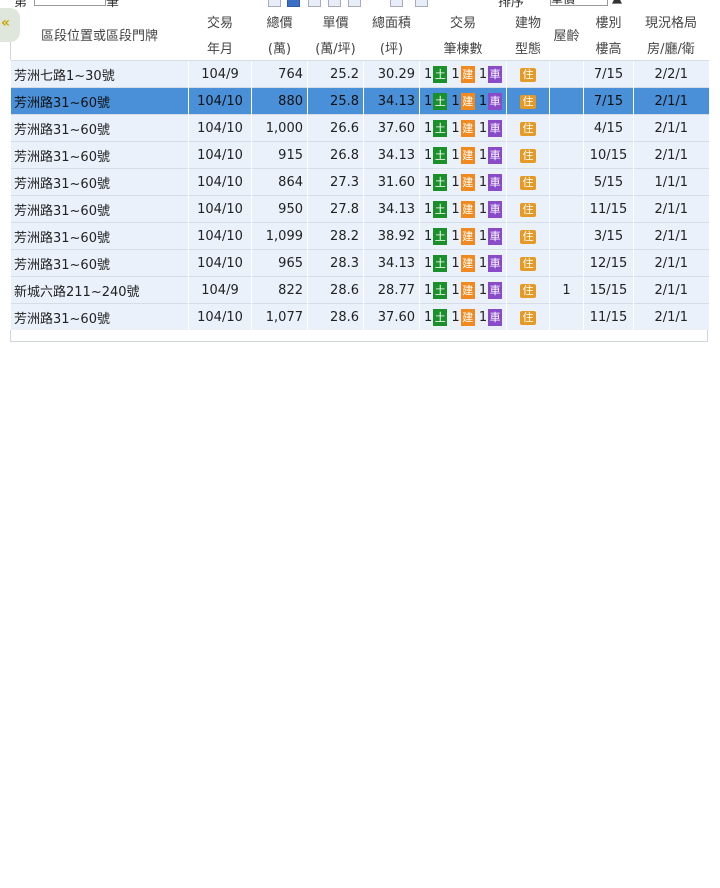 The width and height of the screenshot is (720, 888). Describe the element at coordinates (391, 47) in the screenshot. I see `header-area-2: (坪)` at that location.